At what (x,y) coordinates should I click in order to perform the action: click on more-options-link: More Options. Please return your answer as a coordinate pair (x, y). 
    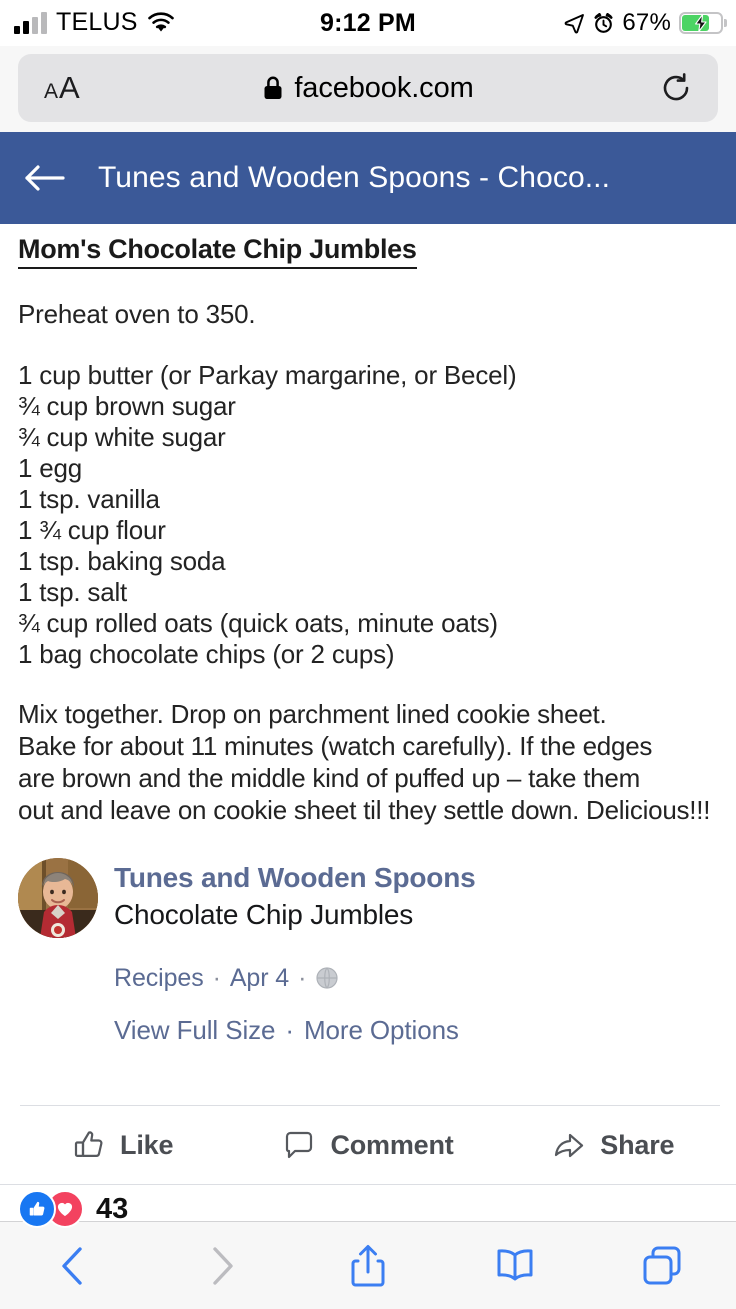
    Looking at the image, I should click on (381, 1030).